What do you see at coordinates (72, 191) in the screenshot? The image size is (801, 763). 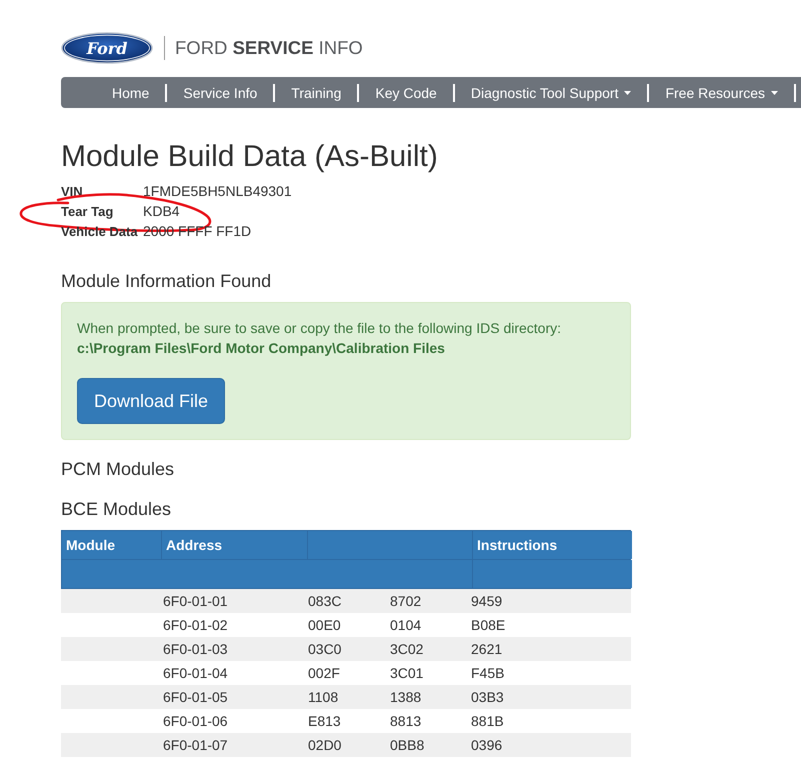 I see `field-label: VIN` at bounding box center [72, 191].